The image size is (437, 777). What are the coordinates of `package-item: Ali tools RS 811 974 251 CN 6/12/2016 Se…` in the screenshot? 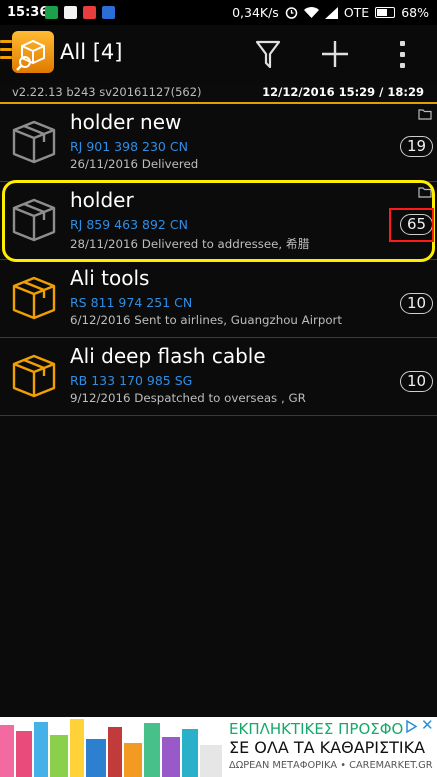 It's located at (218, 299).